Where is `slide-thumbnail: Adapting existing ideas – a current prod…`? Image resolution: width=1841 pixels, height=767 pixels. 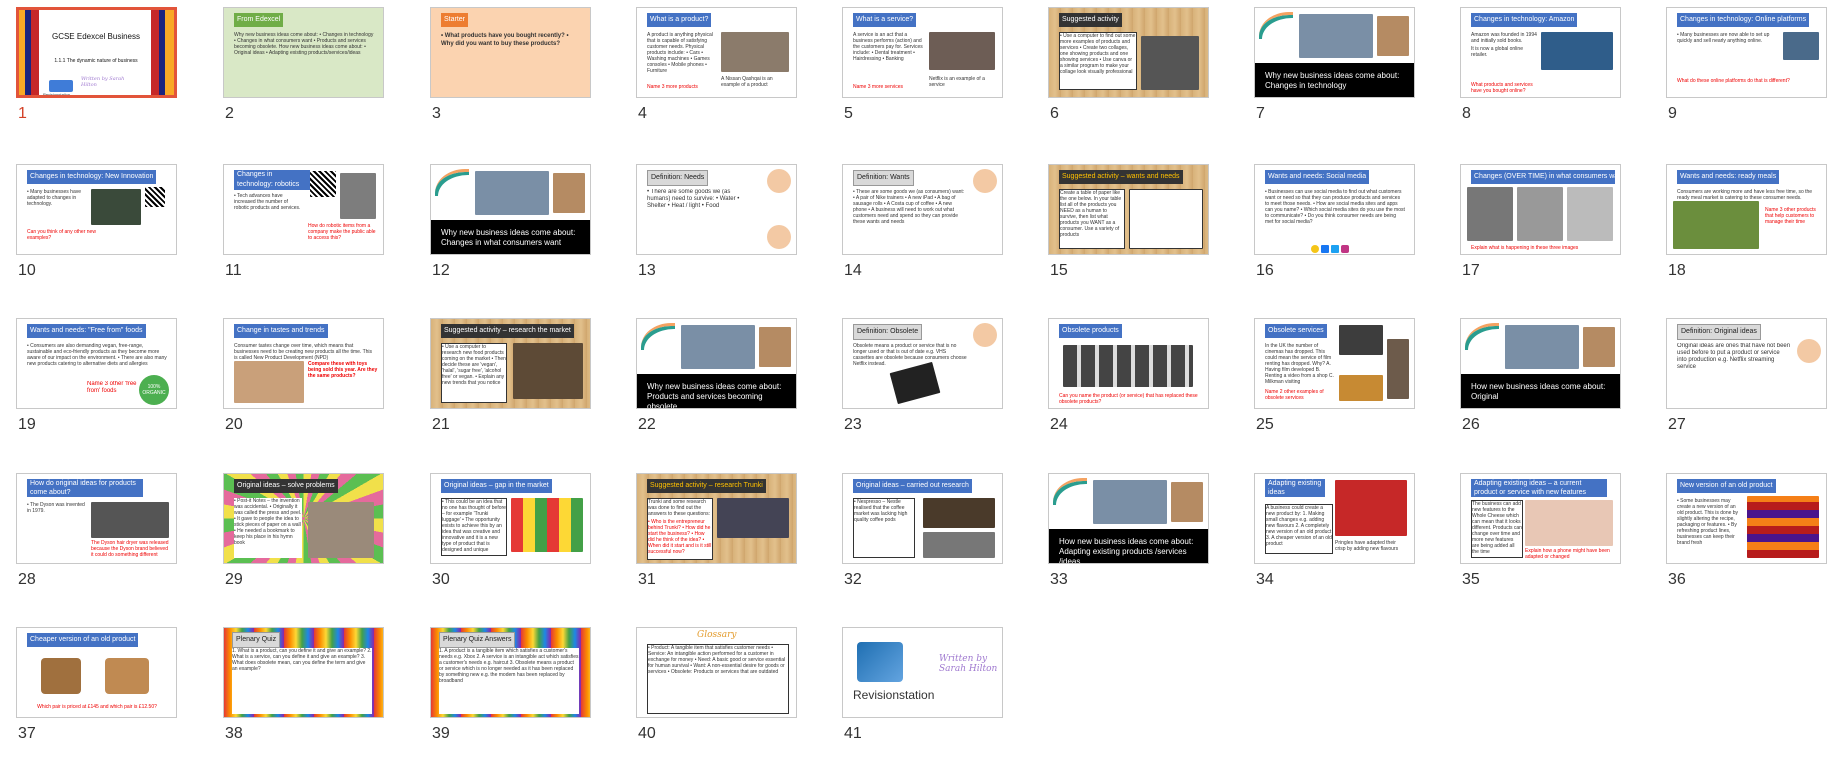 slide-thumbnail: Adapting existing ideas – a current prod… is located at coordinates (1547, 543).